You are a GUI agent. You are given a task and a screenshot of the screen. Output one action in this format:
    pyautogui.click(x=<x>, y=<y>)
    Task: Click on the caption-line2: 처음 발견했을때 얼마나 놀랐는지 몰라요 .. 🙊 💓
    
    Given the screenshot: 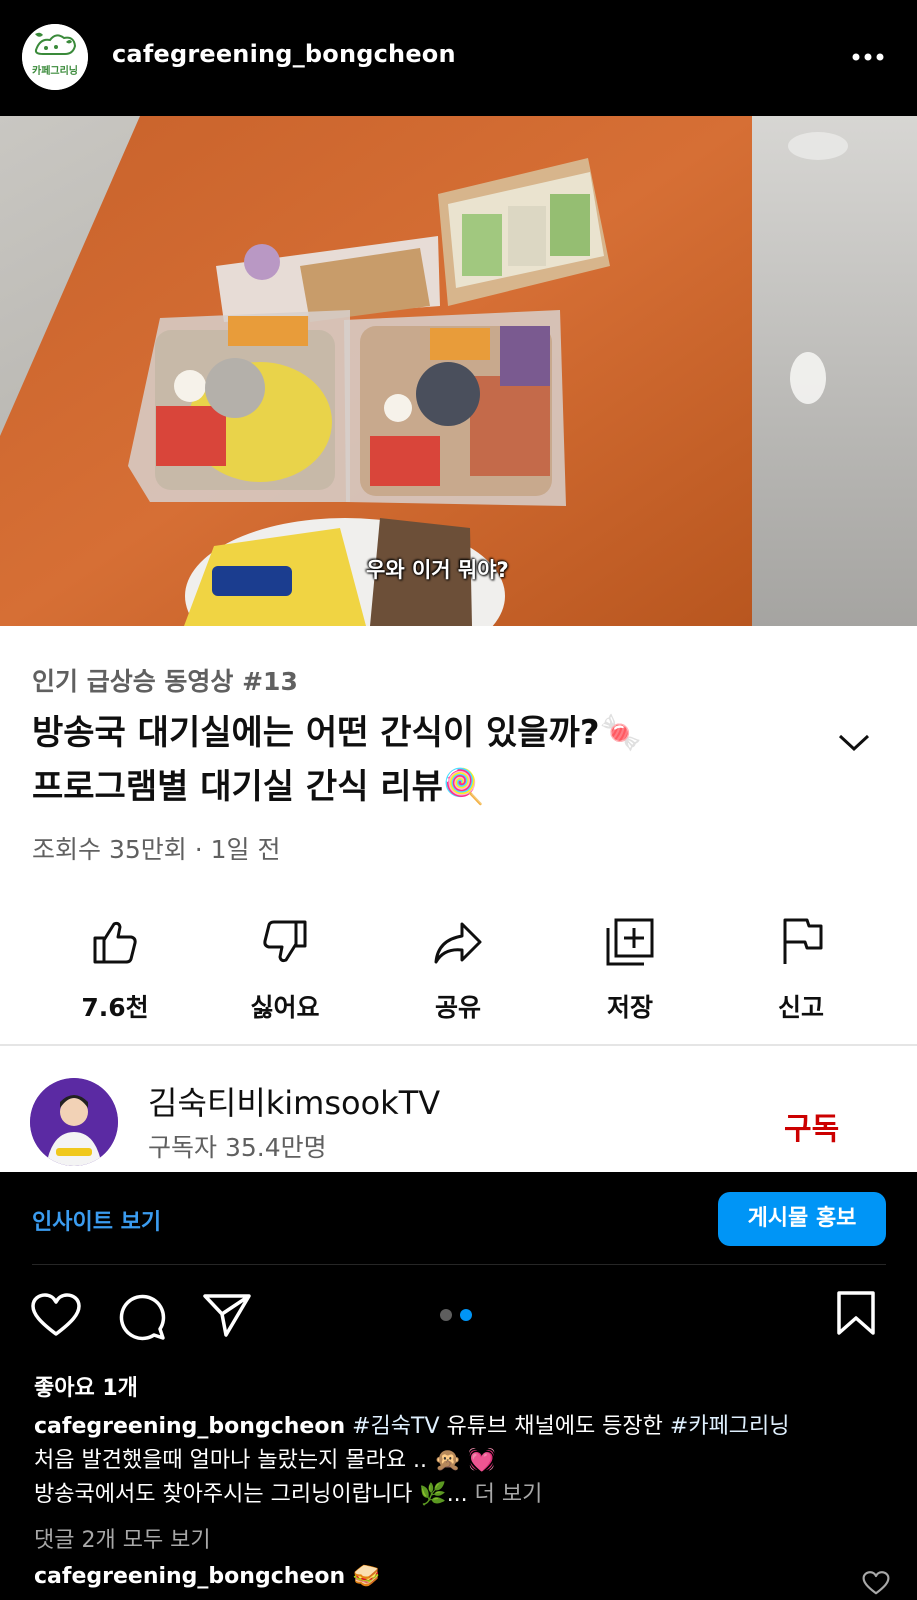 What is the action you would take?
    pyautogui.click(x=265, y=1460)
    